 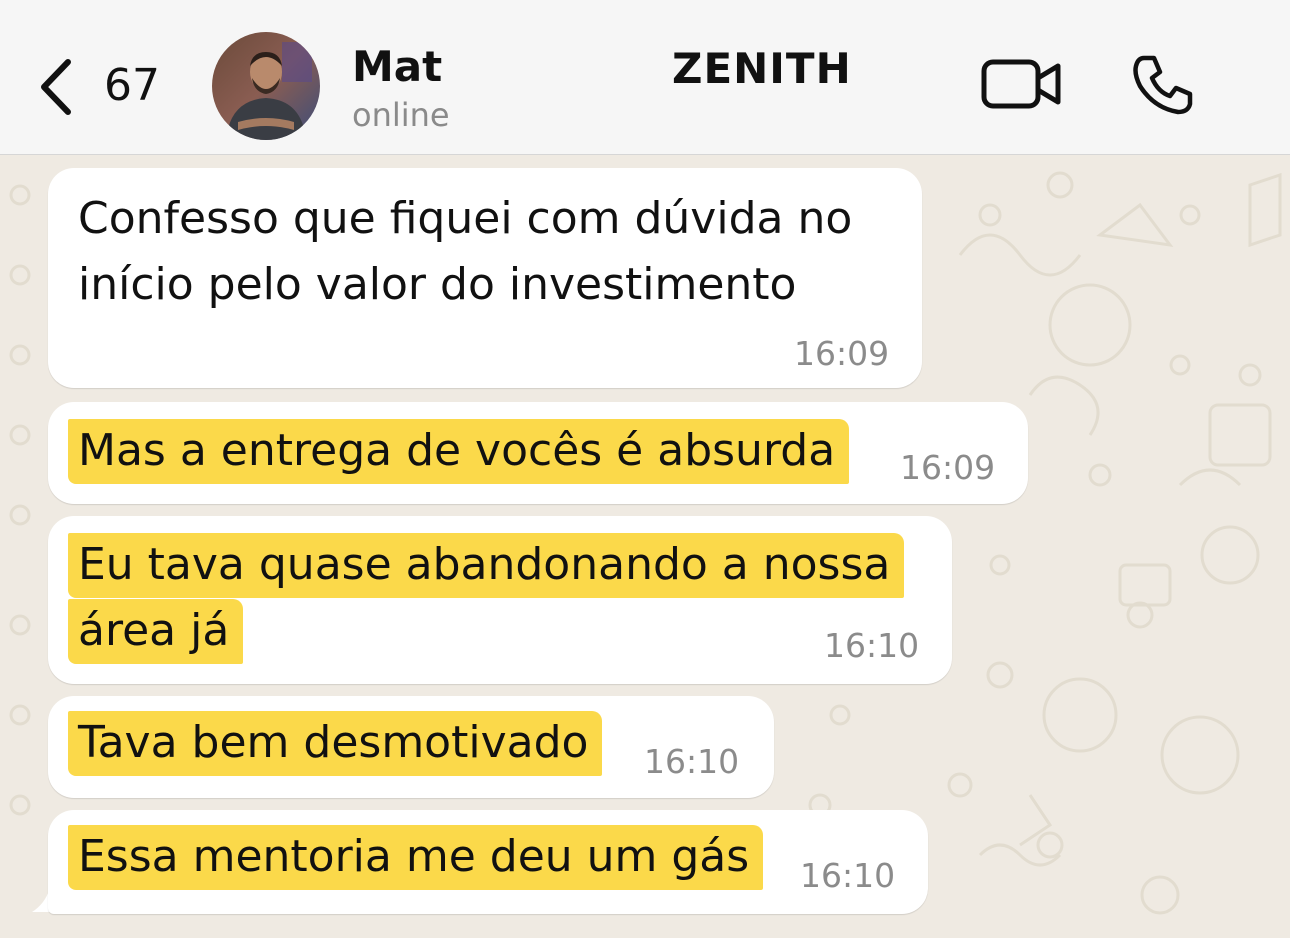 What do you see at coordinates (335, 743) in the screenshot?
I see `message-text: Tava bem desmotivado` at bounding box center [335, 743].